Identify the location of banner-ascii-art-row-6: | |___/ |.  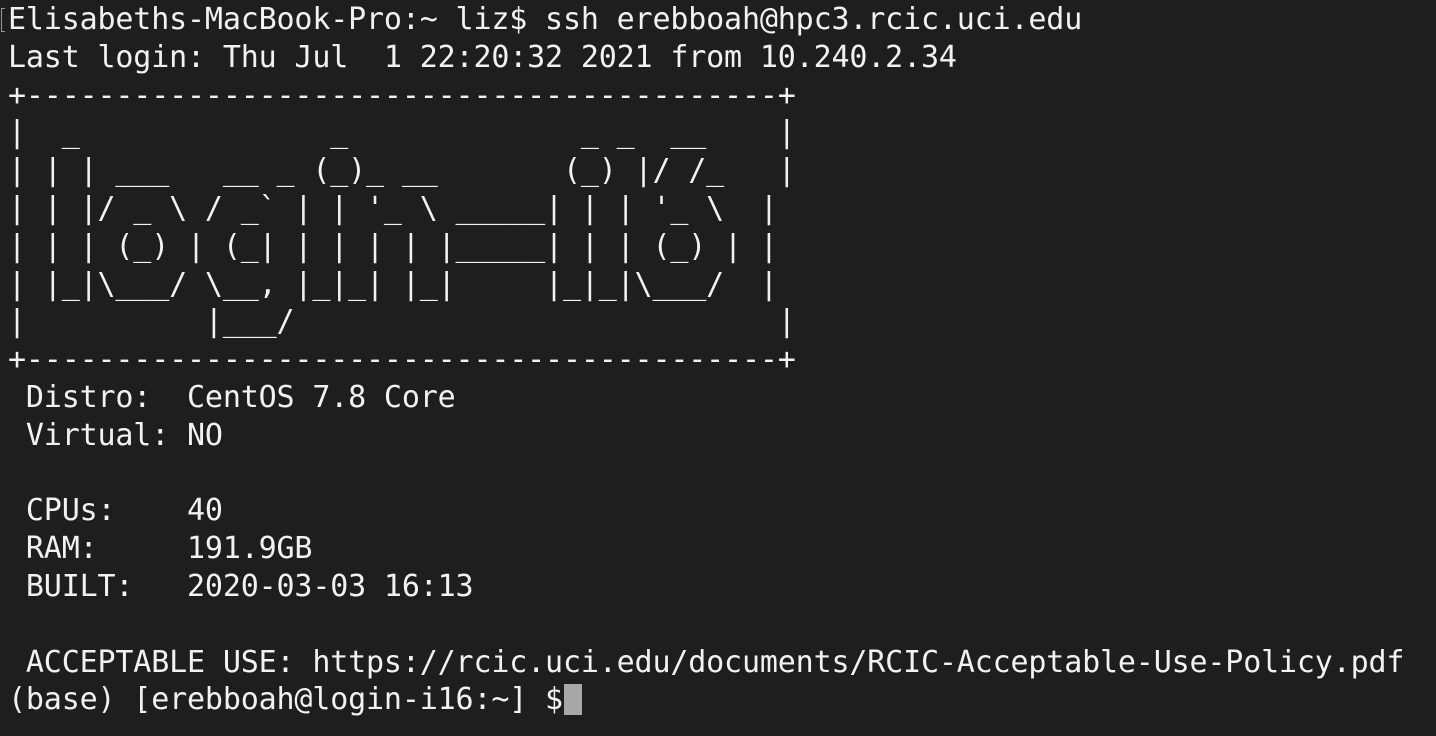
(402, 322).